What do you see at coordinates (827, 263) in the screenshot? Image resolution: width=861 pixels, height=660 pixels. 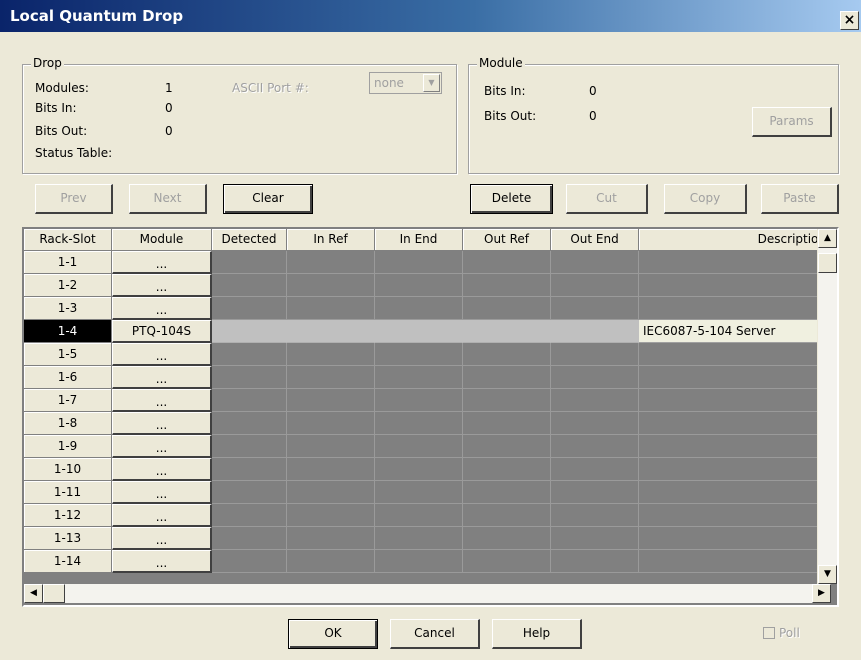 I see `scroll-thumb` at bounding box center [827, 263].